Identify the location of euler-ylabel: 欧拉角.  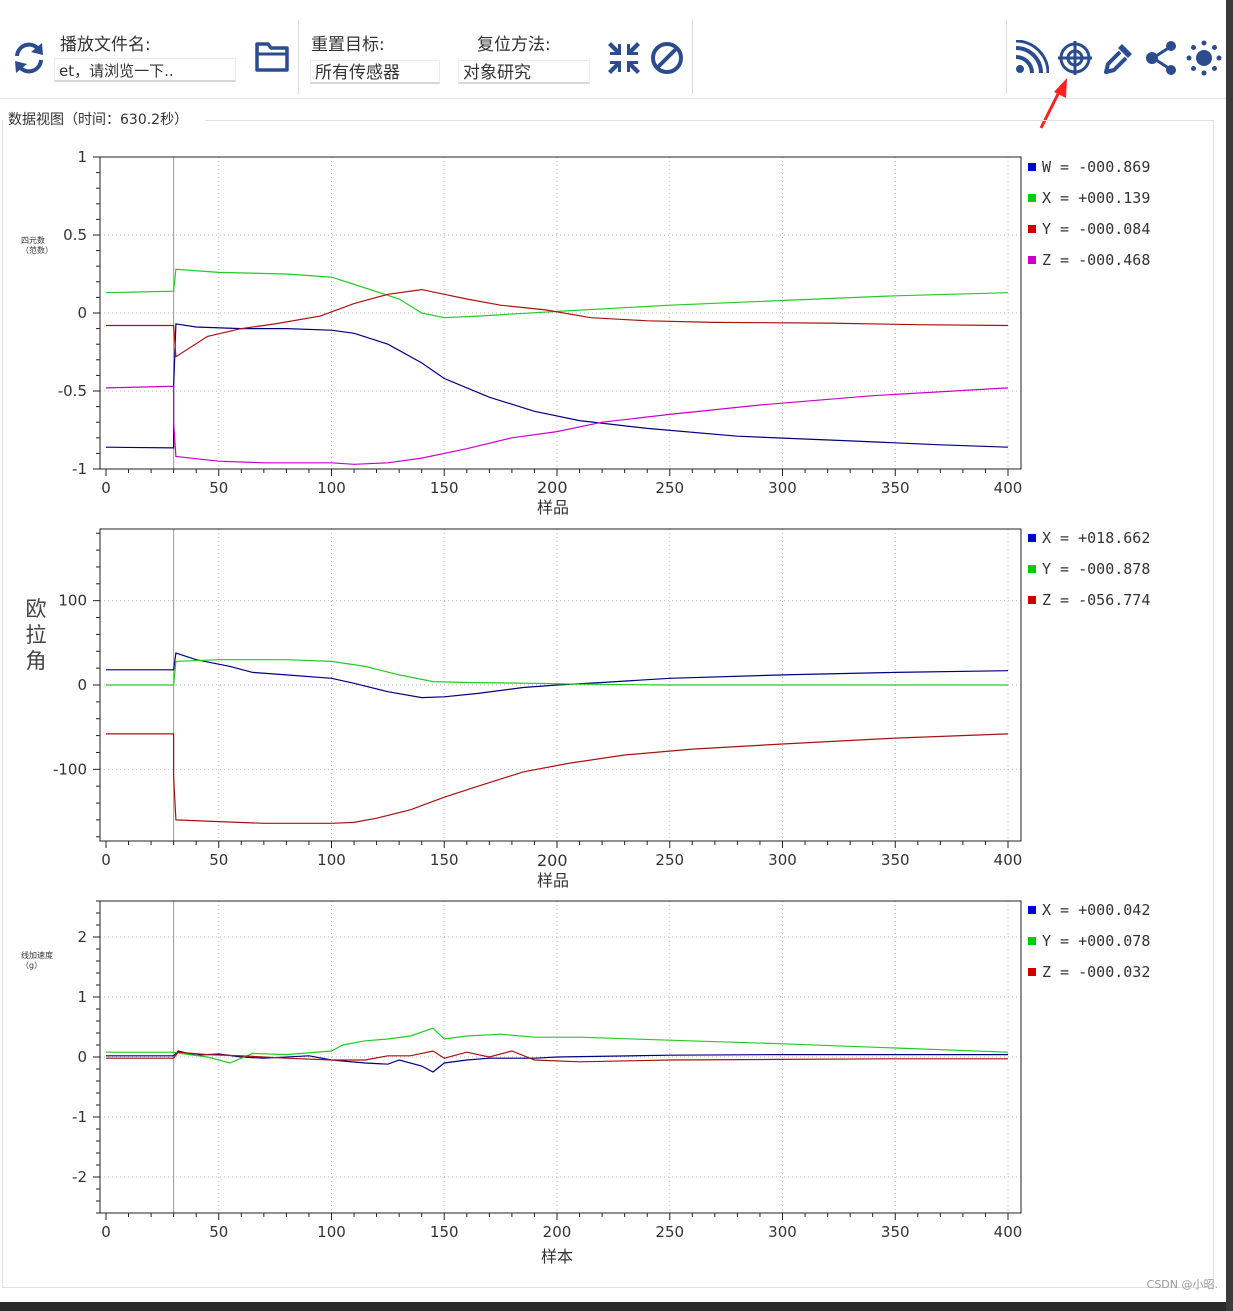
(36, 635).